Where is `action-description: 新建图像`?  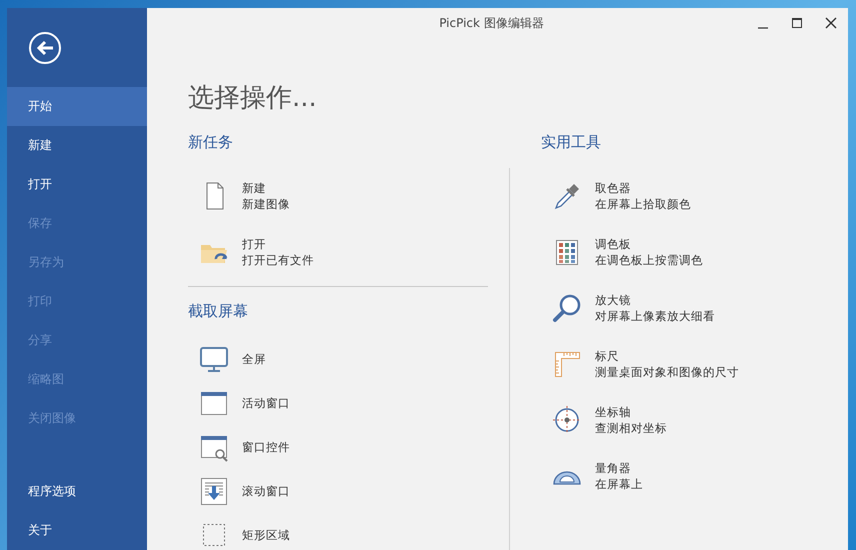
action-description: 新建图像 is located at coordinates (266, 204).